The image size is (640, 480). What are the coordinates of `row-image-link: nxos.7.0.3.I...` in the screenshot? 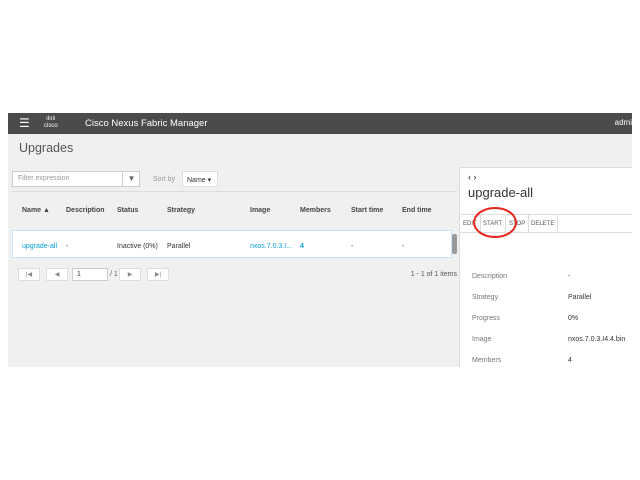 It's located at (271, 246).